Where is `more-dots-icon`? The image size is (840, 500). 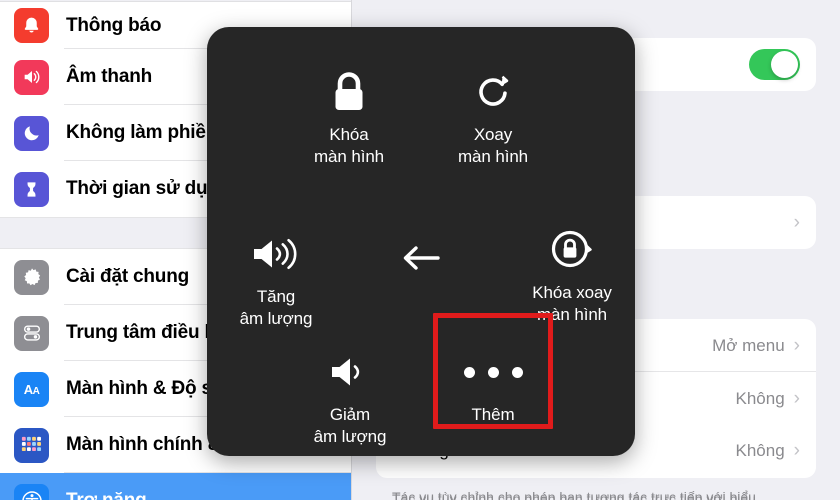
more-dots-icon is located at coordinates (493, 372).